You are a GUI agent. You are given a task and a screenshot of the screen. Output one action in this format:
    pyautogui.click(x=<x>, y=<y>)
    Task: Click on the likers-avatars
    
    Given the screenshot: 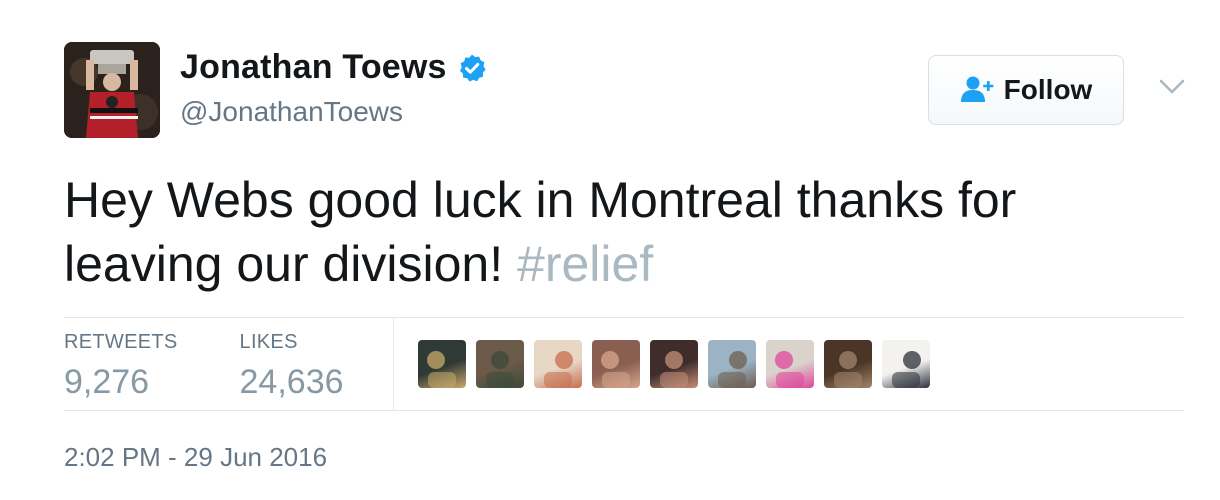 What is the action you would take?
    pyautogui.click(x=679, y=364)
    